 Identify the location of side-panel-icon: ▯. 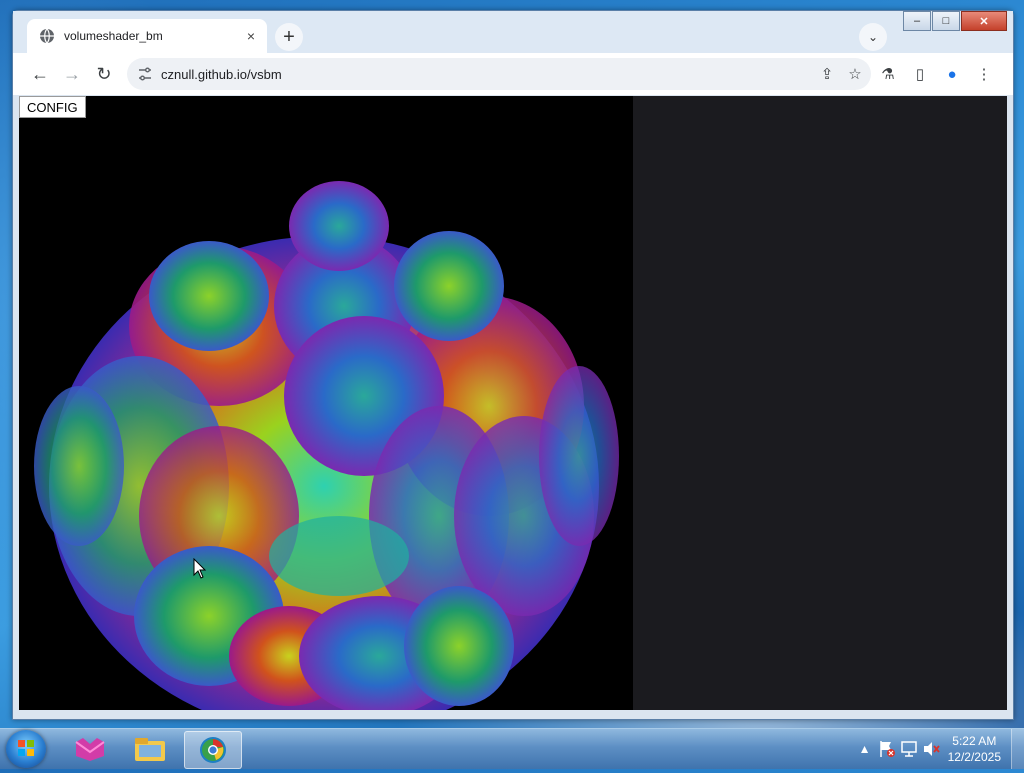
(920, 74).